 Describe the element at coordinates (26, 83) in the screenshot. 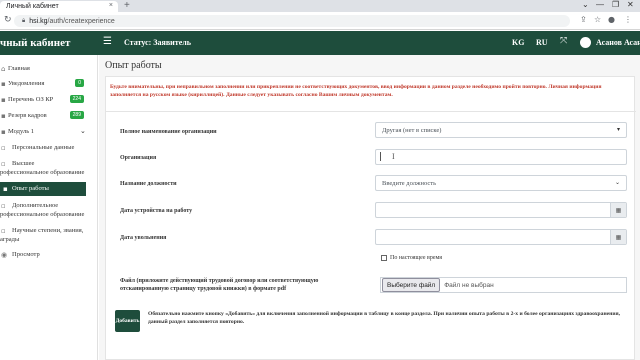

I see `sidebar-item-label: Уведомления` at that location.